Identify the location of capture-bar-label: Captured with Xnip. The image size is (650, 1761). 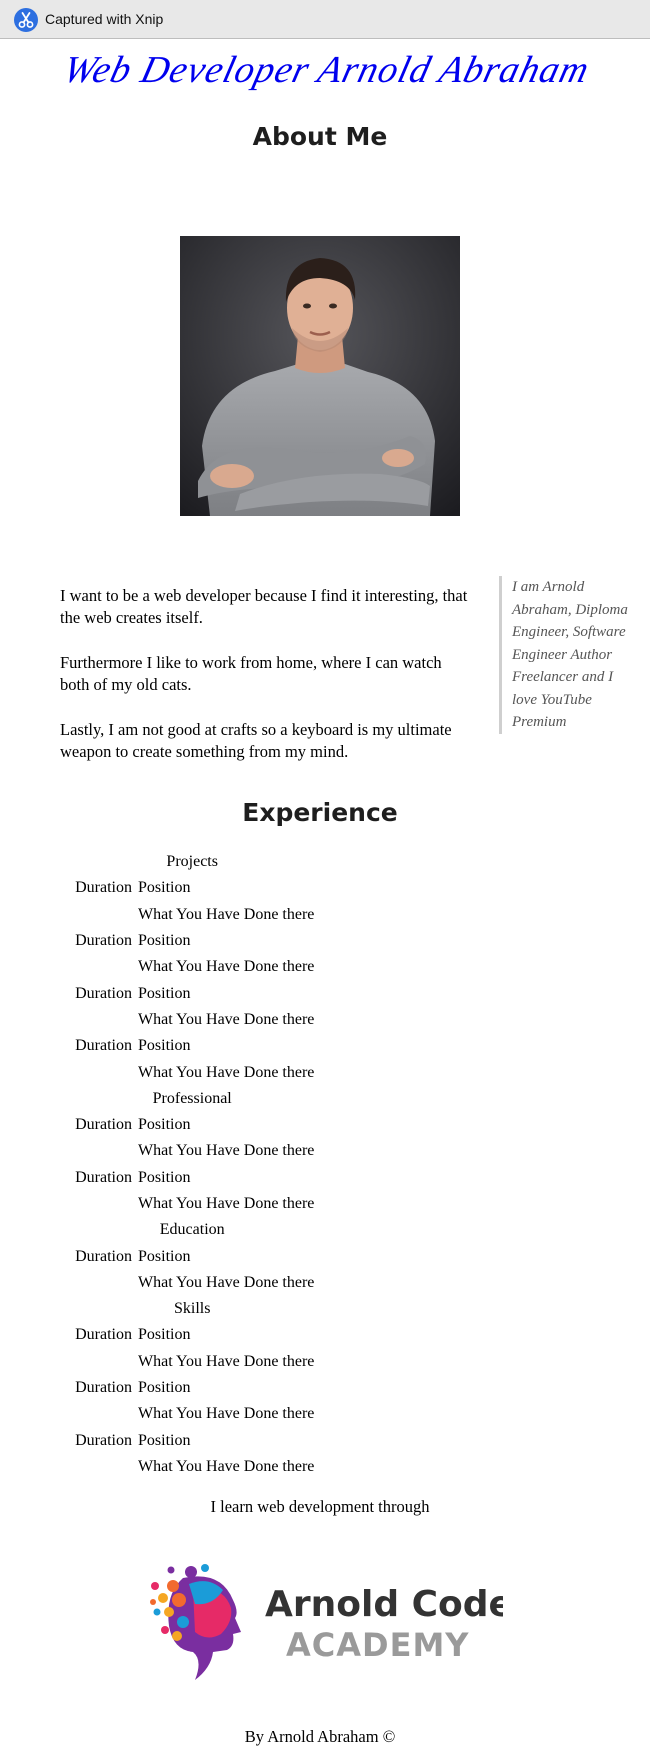
(104, 19).